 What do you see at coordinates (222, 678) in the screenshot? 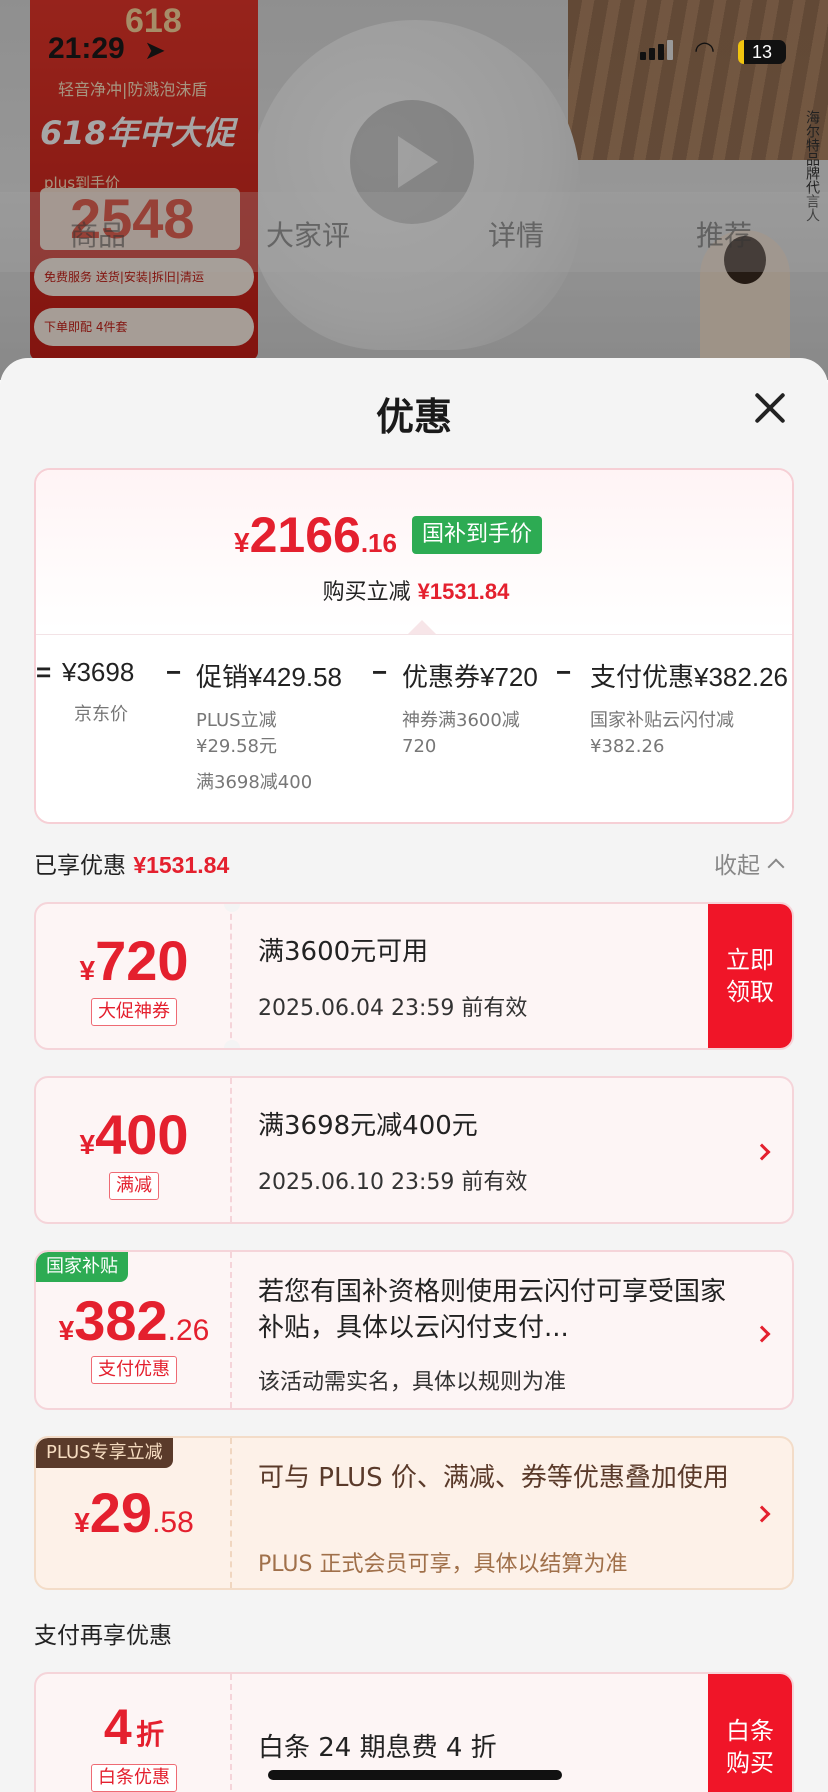
I see `promo-name: 促销` at bounding box center [222, 678].